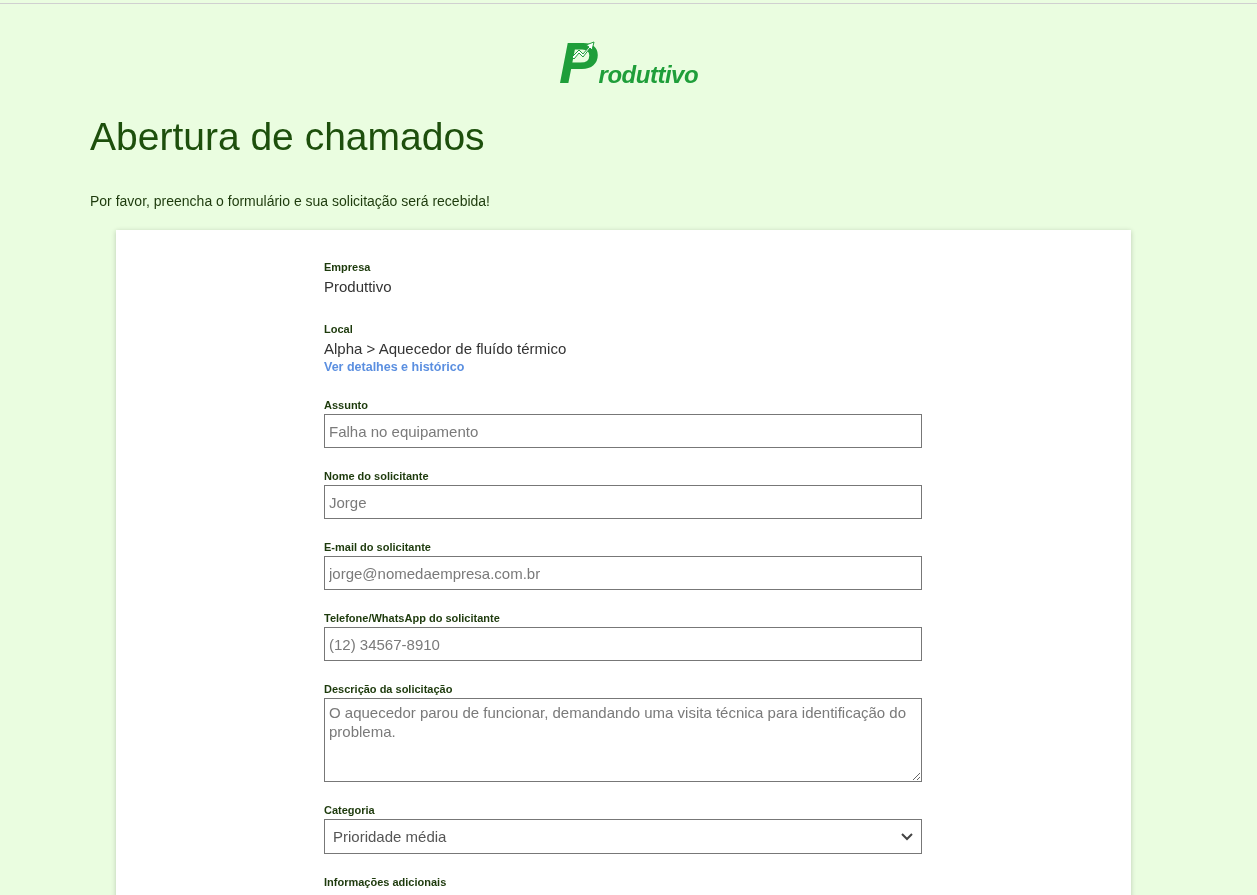 This screenshot has width=1257, height=895. I want to click on category-dropdown: Prioridade média, so click(623, 836).